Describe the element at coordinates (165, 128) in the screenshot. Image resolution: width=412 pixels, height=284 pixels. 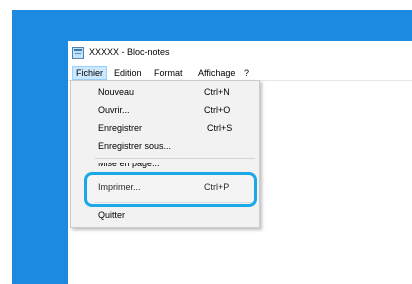
I see `menu-item-enregistrer: Enregistrer Ctrl+S` at that location.